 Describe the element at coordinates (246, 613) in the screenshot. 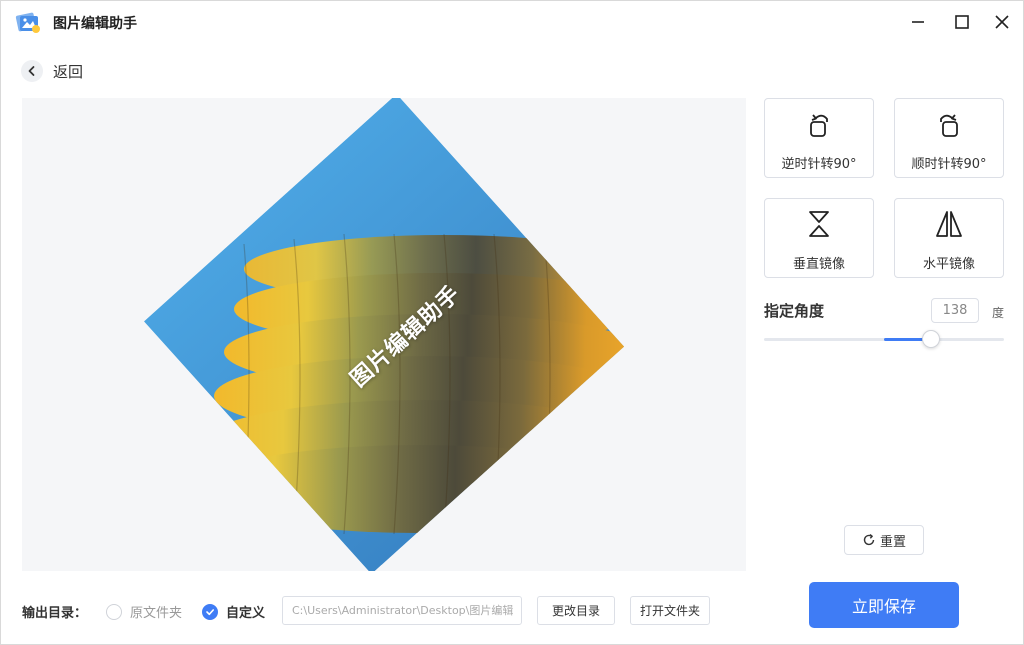

I see `radio-custom-folder-label: 自定义` at that location.